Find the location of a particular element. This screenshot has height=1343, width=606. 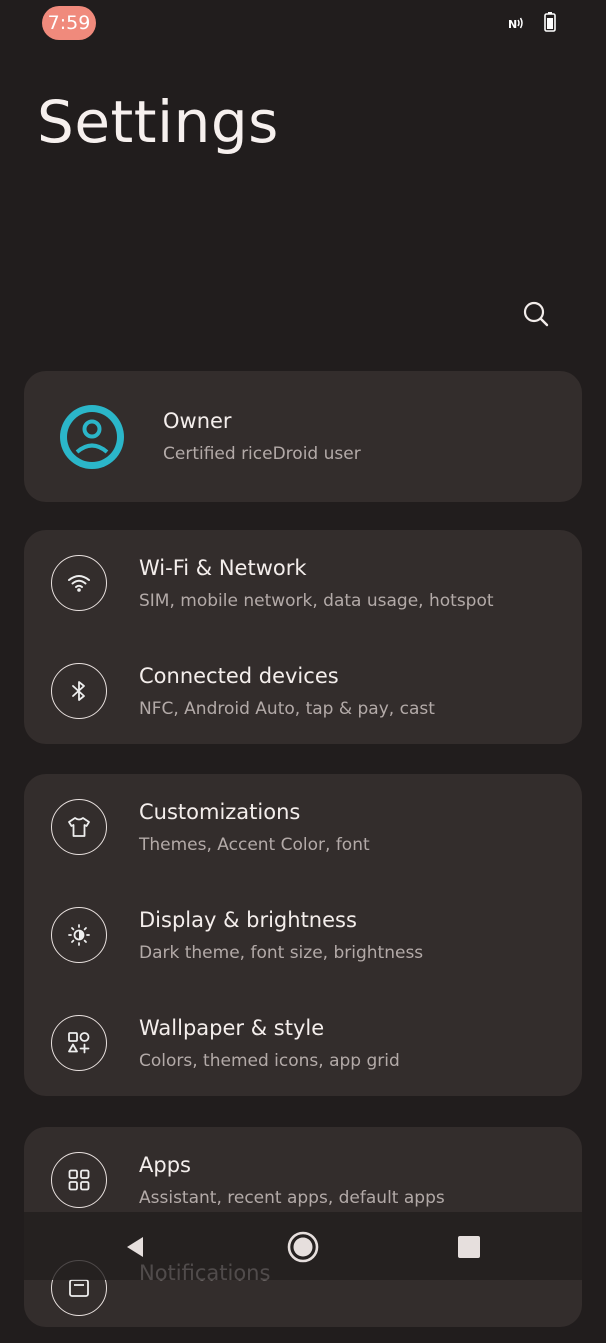

item-subtitle: Assistant, recent apps, default apps is located at coordinates (292, 1198).